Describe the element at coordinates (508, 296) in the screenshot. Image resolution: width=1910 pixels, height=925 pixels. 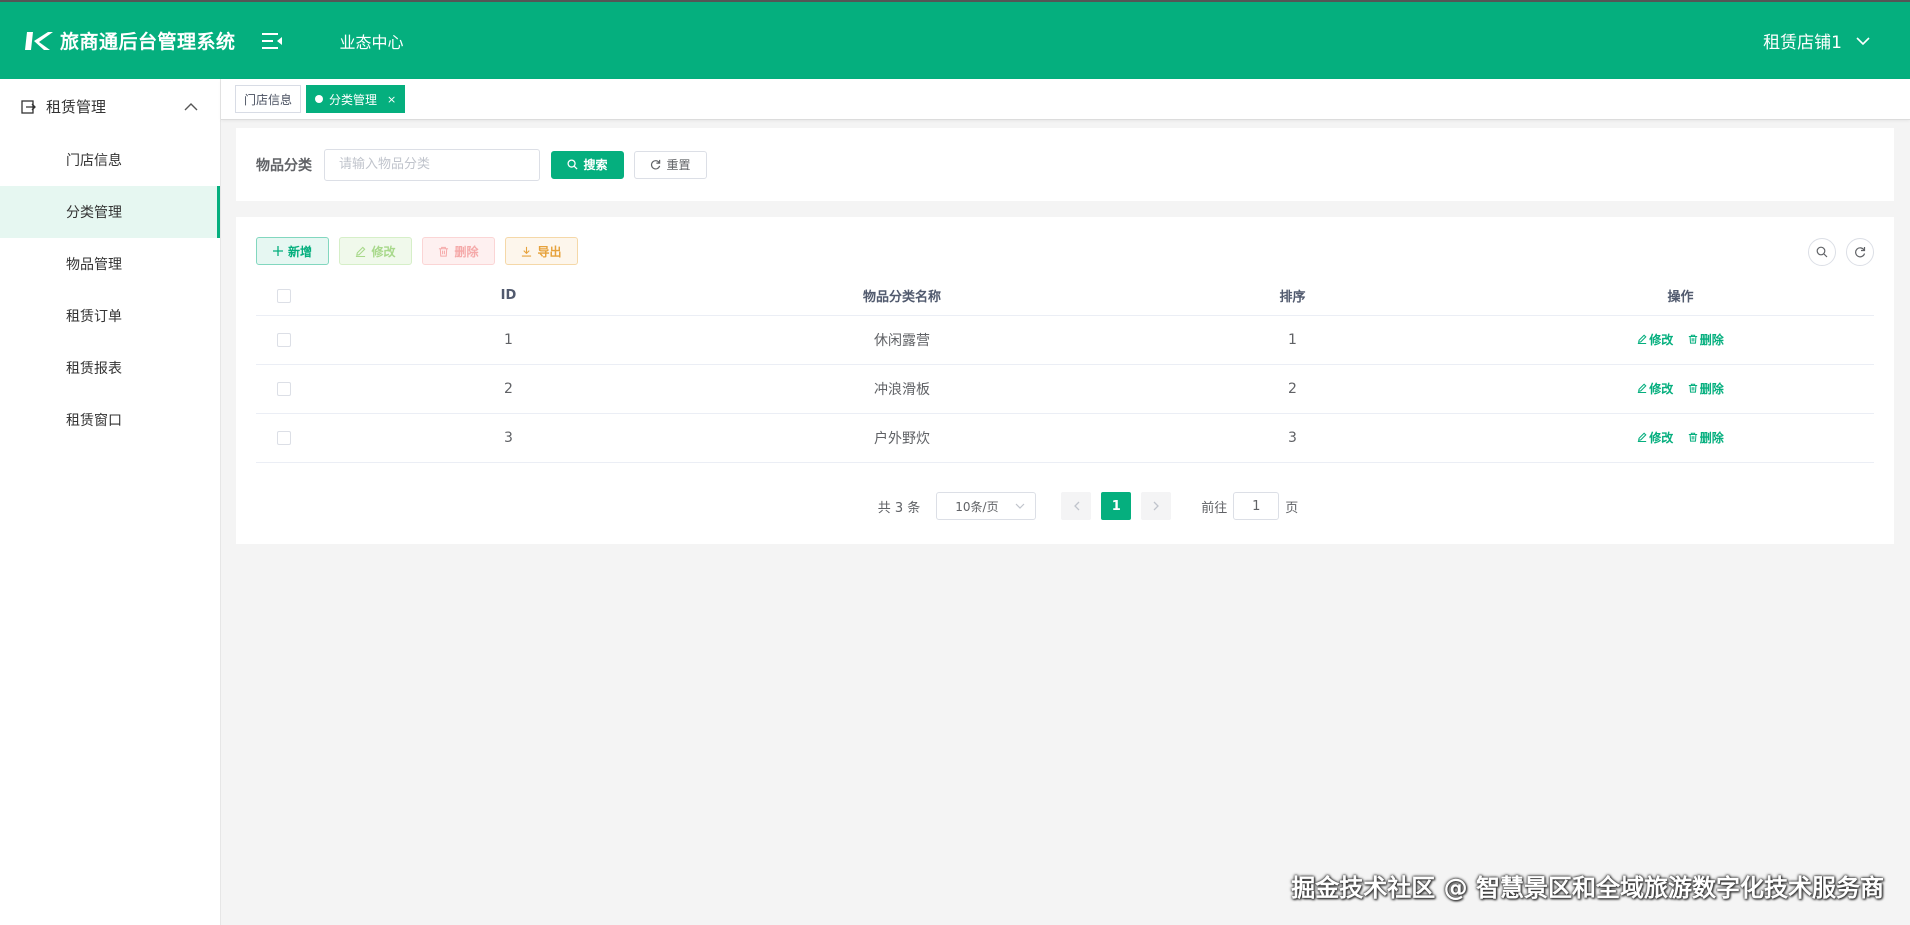
I see `column-header-id: ID` at that location.